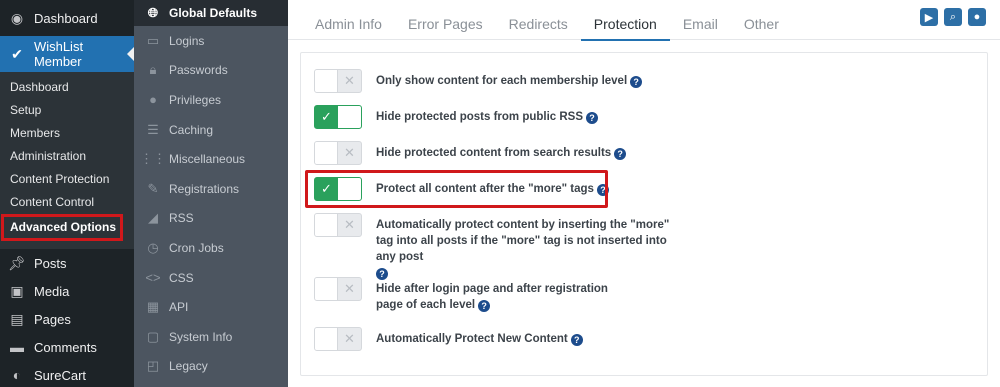 The image size is (1000, 387). What do you see at coordinates (17, 375) in the screenshot?
I see `surecart-icon: ◐` at bounding box center [17, 375].